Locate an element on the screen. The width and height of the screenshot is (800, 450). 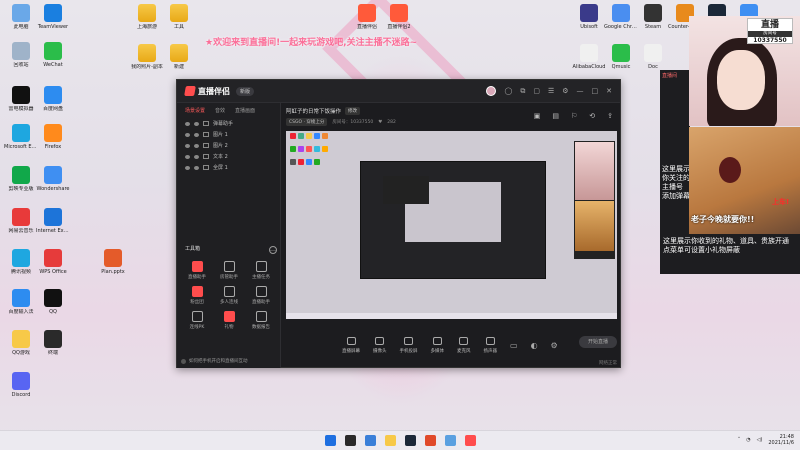
list-icon: ▤ is located at coordinates (555, 116).